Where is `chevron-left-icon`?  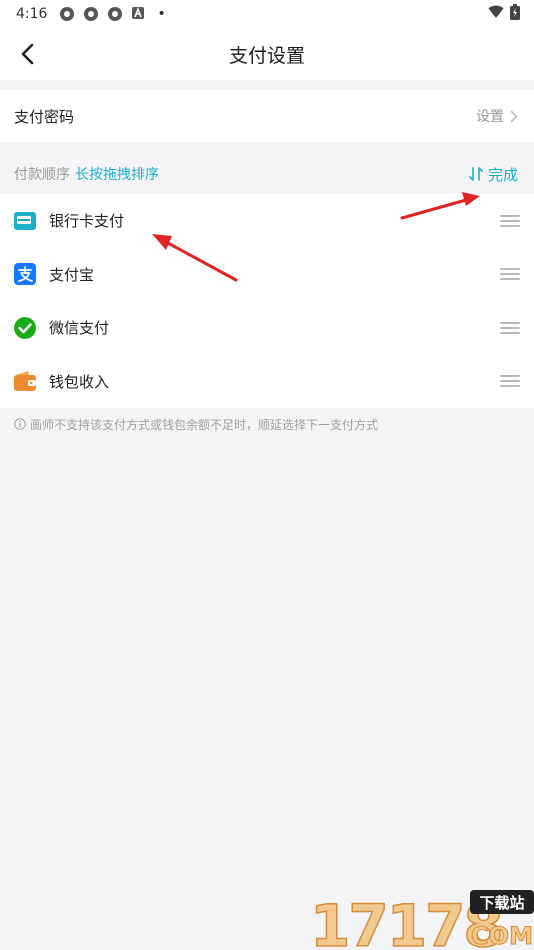 chevron-left-icon is located at coordinates (27, 54).